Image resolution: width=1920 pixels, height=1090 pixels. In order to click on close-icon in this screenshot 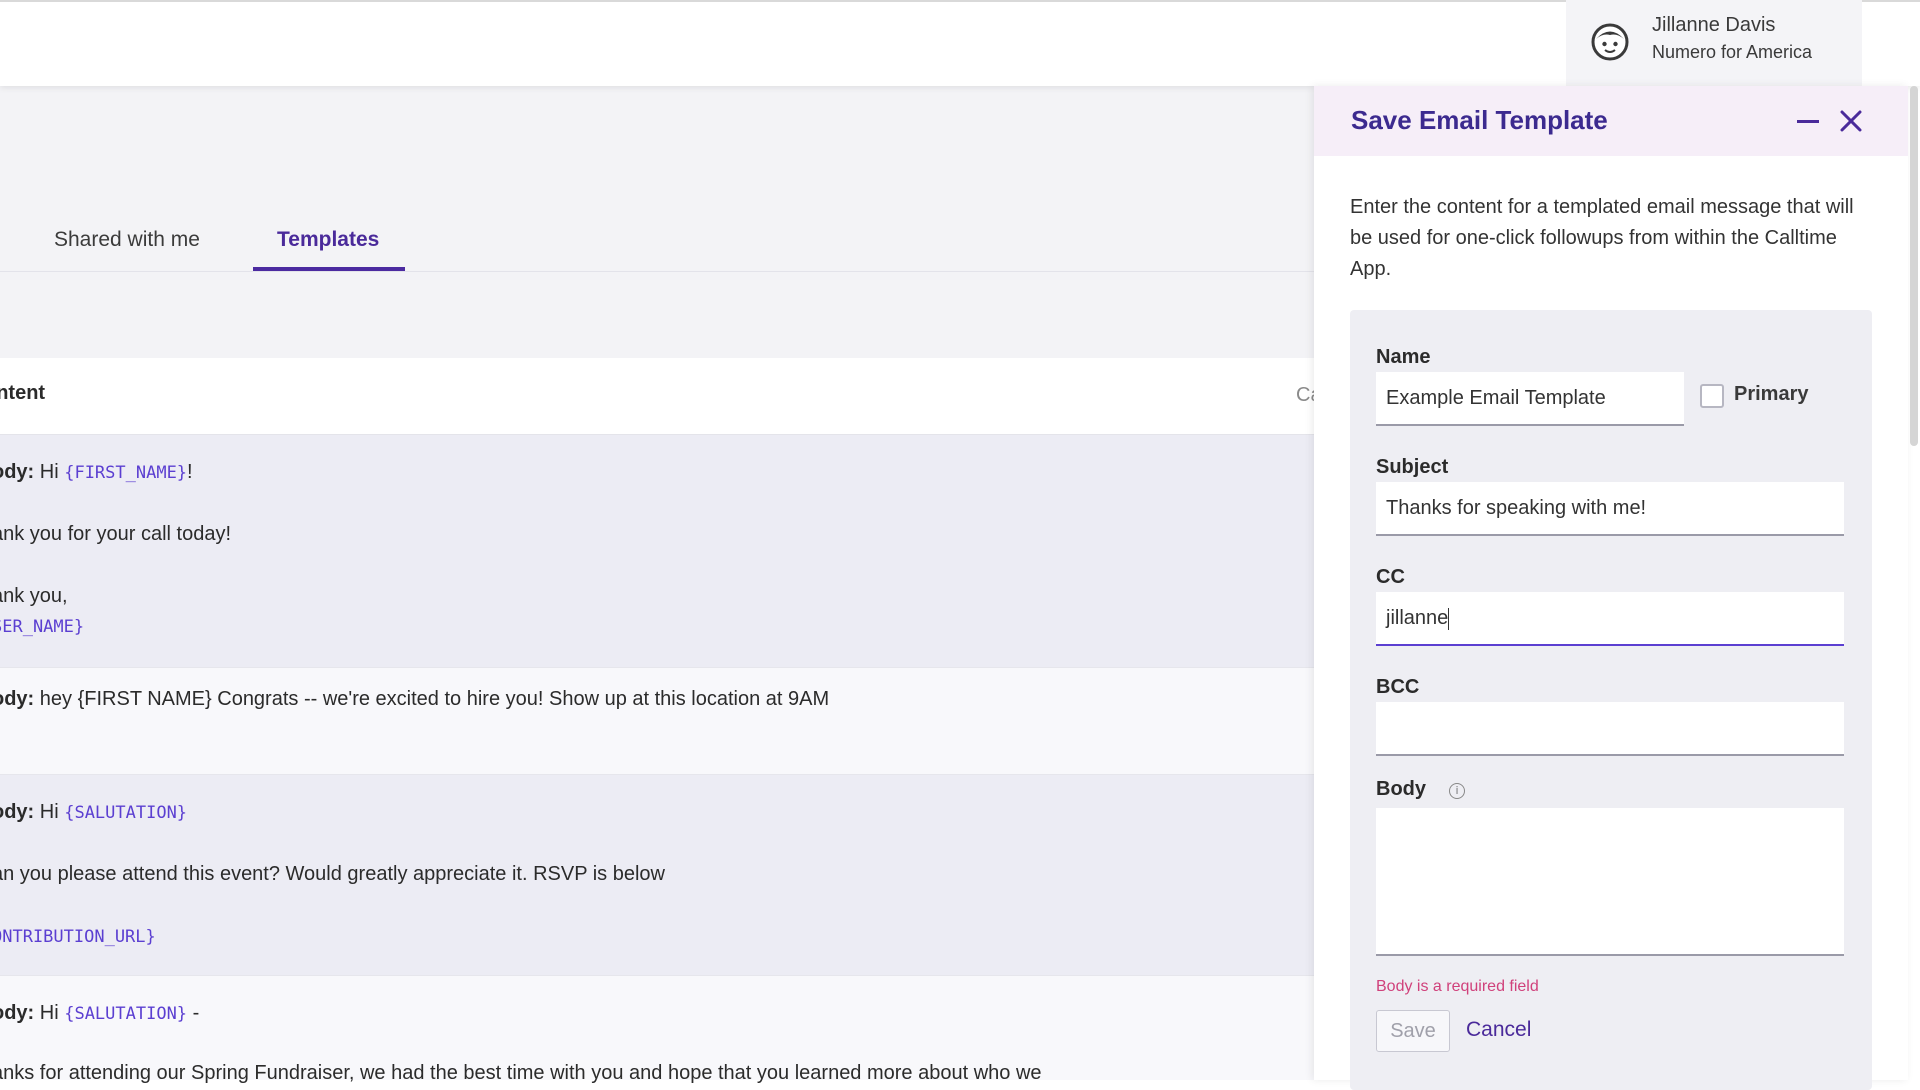, I will do `click(1851, 121)`.